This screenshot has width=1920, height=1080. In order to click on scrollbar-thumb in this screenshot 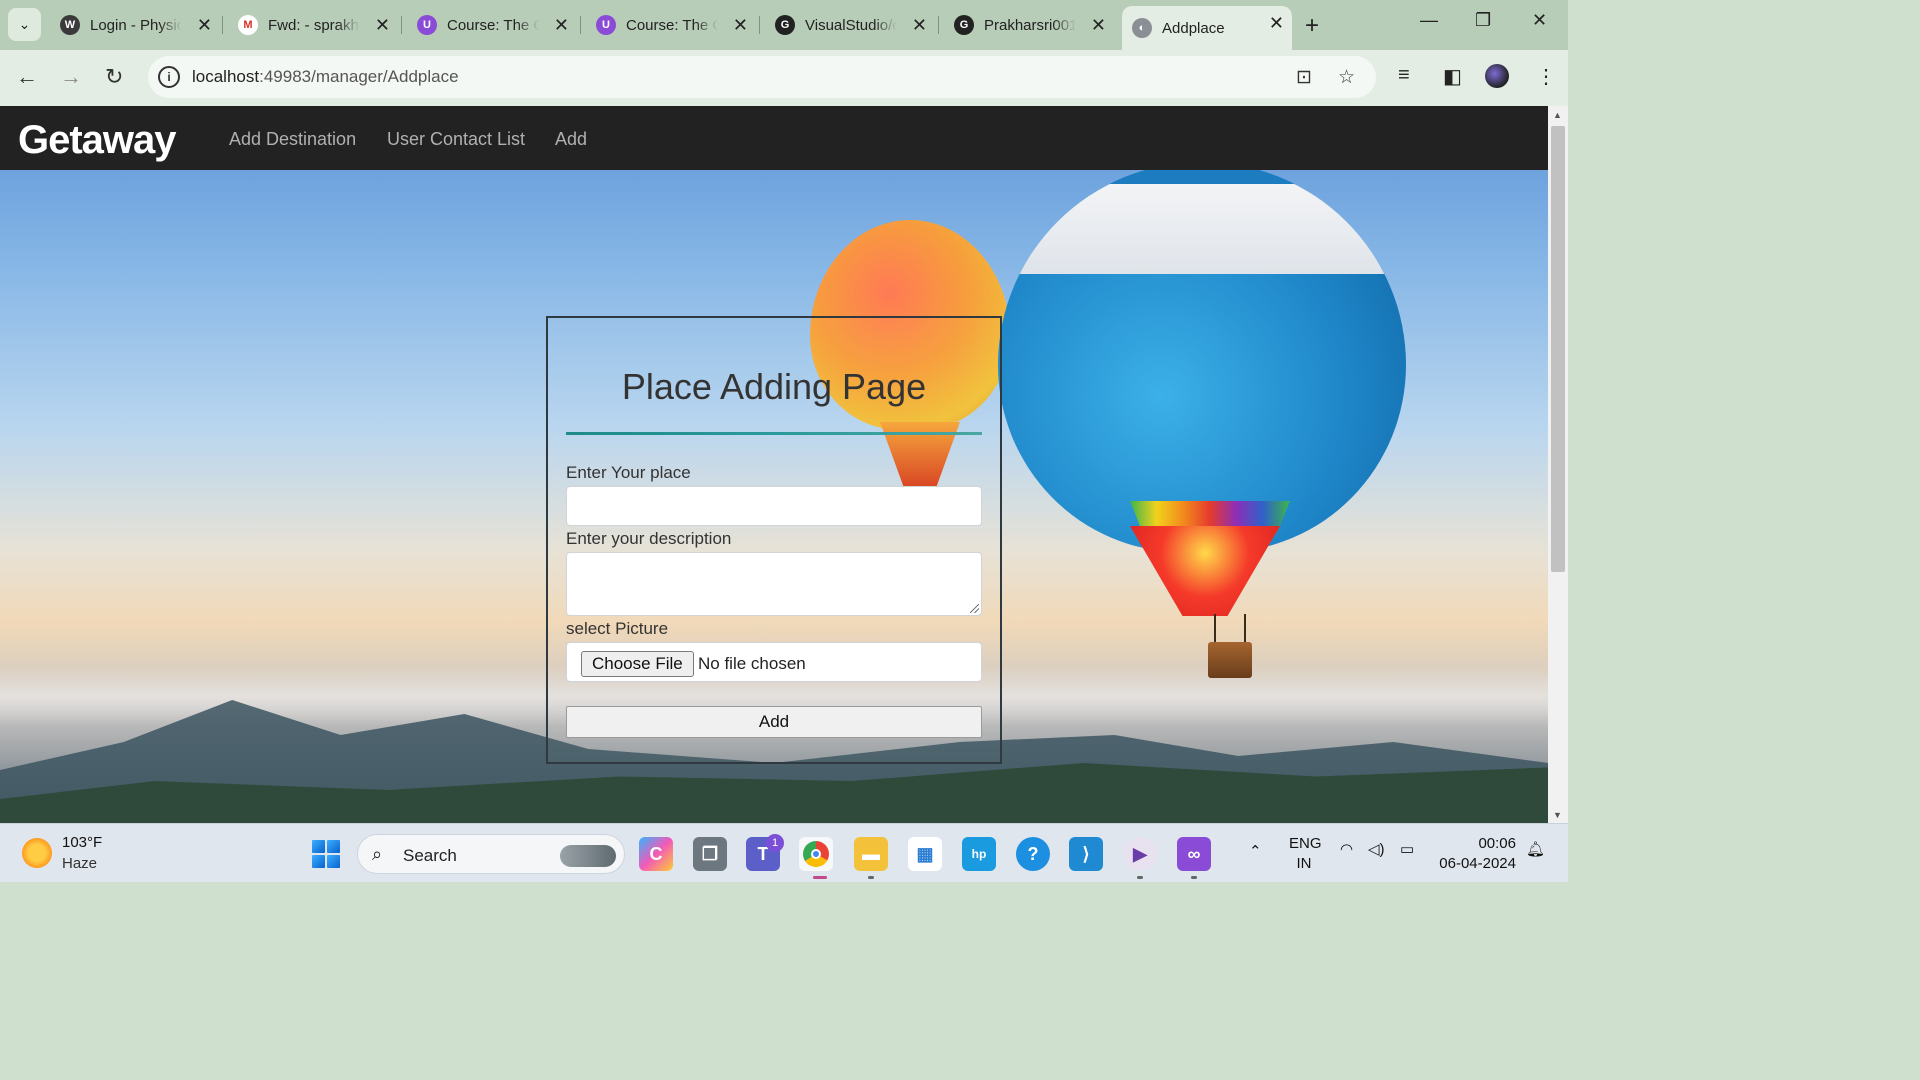, I will do `click(1558, 349)`.